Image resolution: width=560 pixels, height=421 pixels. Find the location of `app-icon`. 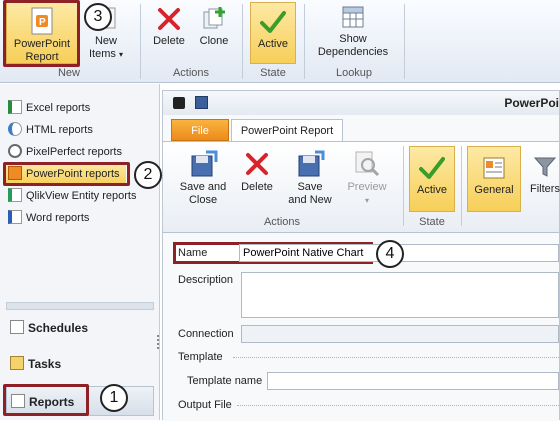

app-icon is located at coordinates (179, 103).